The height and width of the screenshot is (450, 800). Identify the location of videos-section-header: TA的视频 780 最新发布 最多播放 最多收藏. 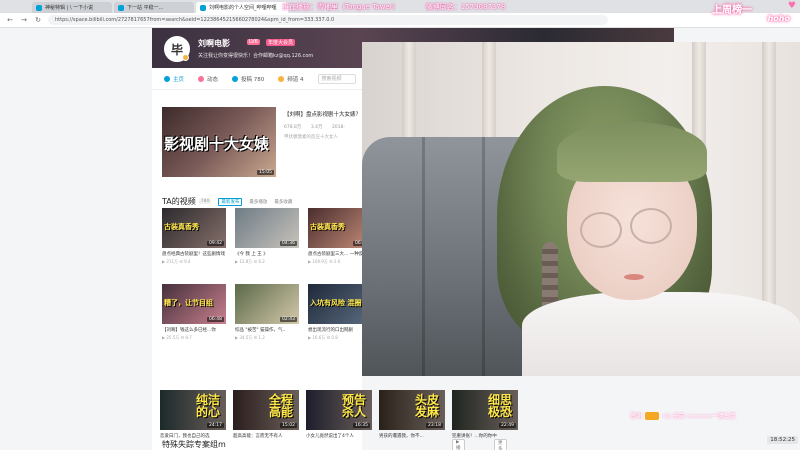
(227, 201).